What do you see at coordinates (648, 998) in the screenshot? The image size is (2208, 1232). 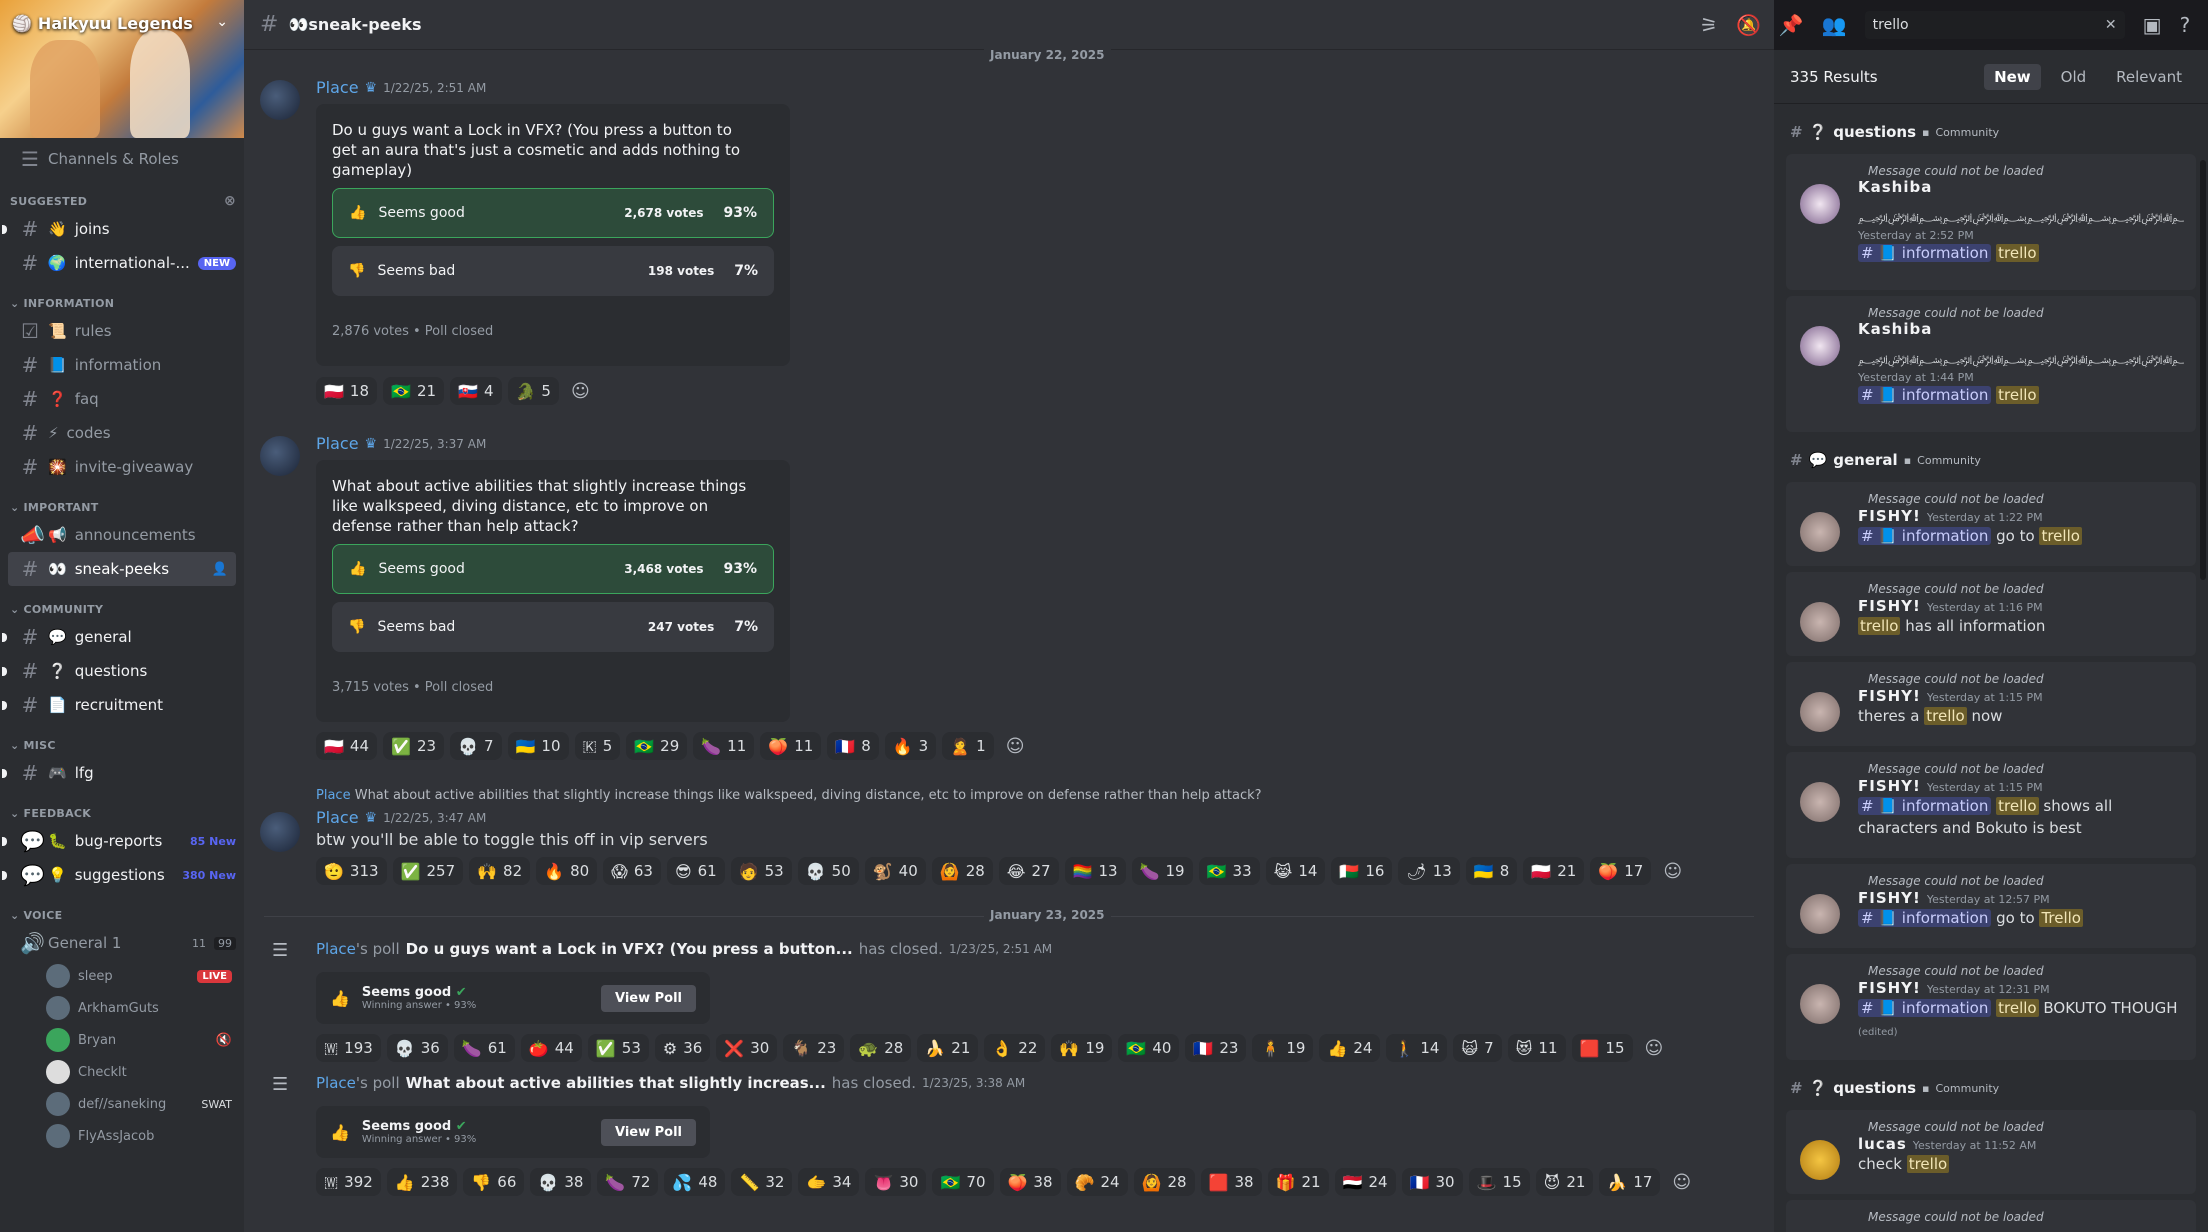 I see `view-poll-button: View Poll` at bounding box center [648, 998].